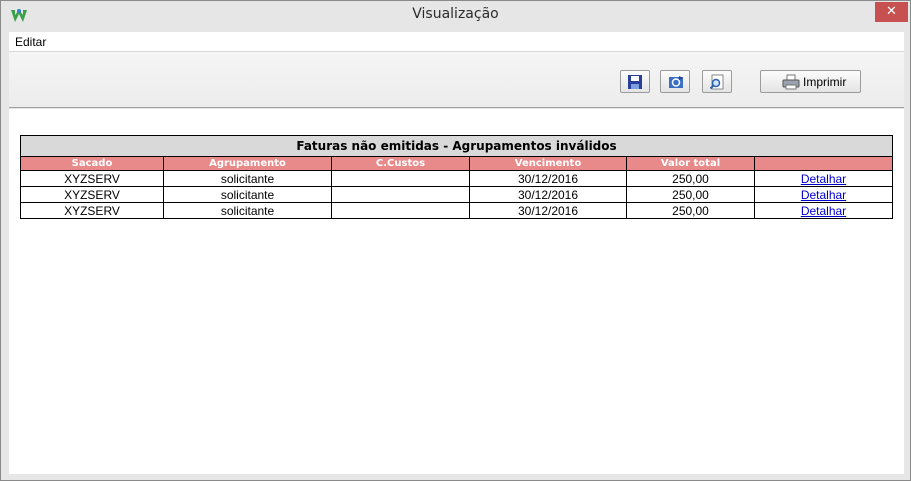 The height and width of the screenshot is (481, 911). Describe the element at coordinates (891, 12) in the screenshot. I see `close-button: ✕` at that location.